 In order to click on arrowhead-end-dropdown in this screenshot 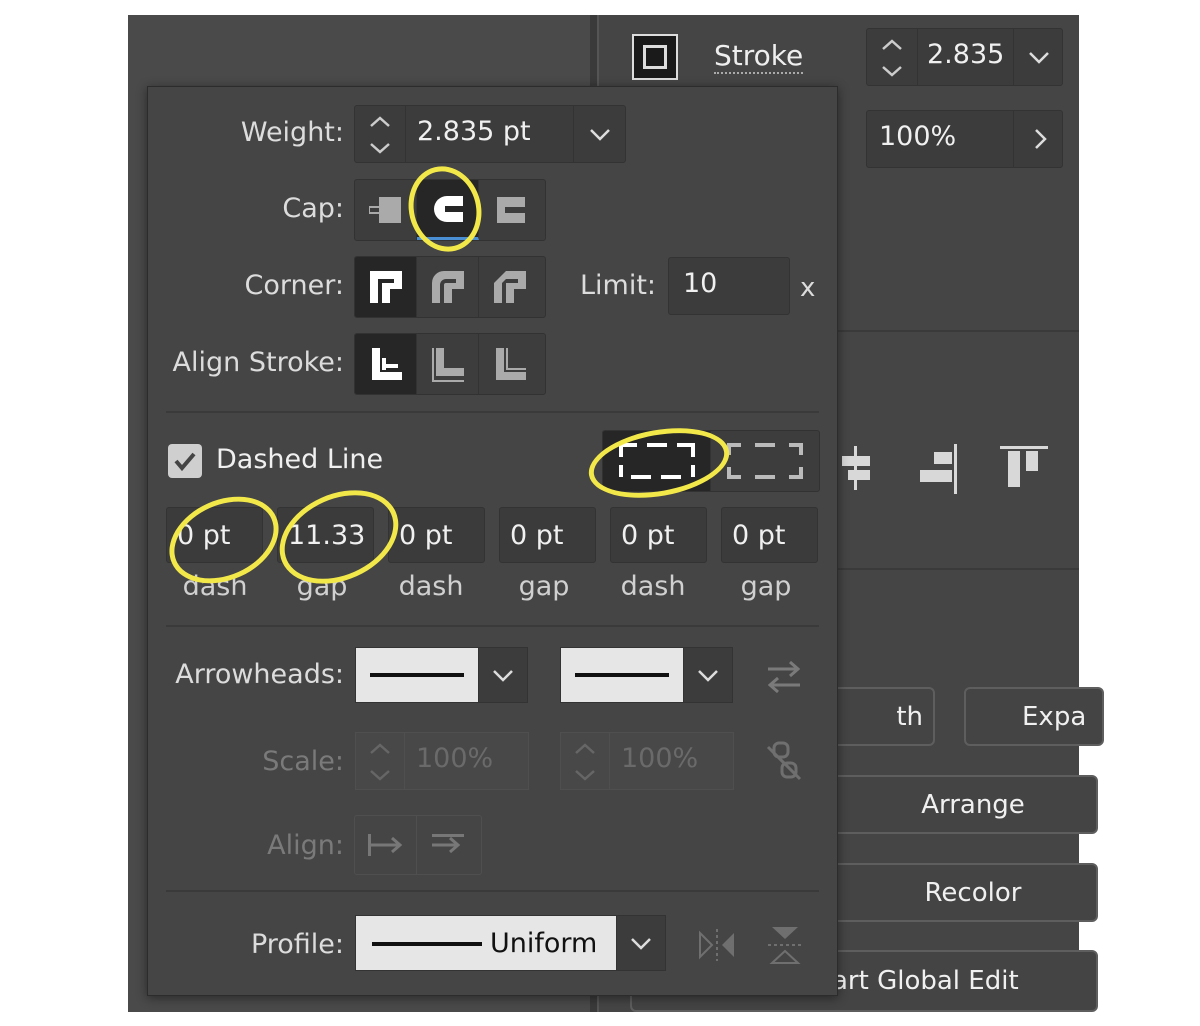, I will do `click(622, 675)`.